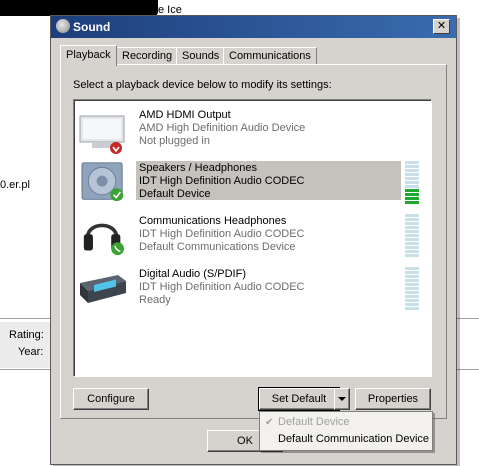 The height and width of the screenshot is (466, 479). Describe the element at coordinates (314, 422) in the screenshot. I see `menu-item-label: Default Device` at that location.